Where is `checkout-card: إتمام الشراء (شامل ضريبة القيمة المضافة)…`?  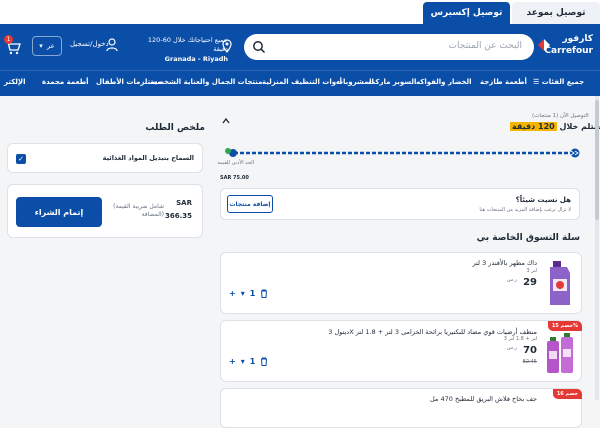 checkout-card: إتمام الشراء (شامل ضريبة القيمة المضافة)… is located at coordinates (105, 211).